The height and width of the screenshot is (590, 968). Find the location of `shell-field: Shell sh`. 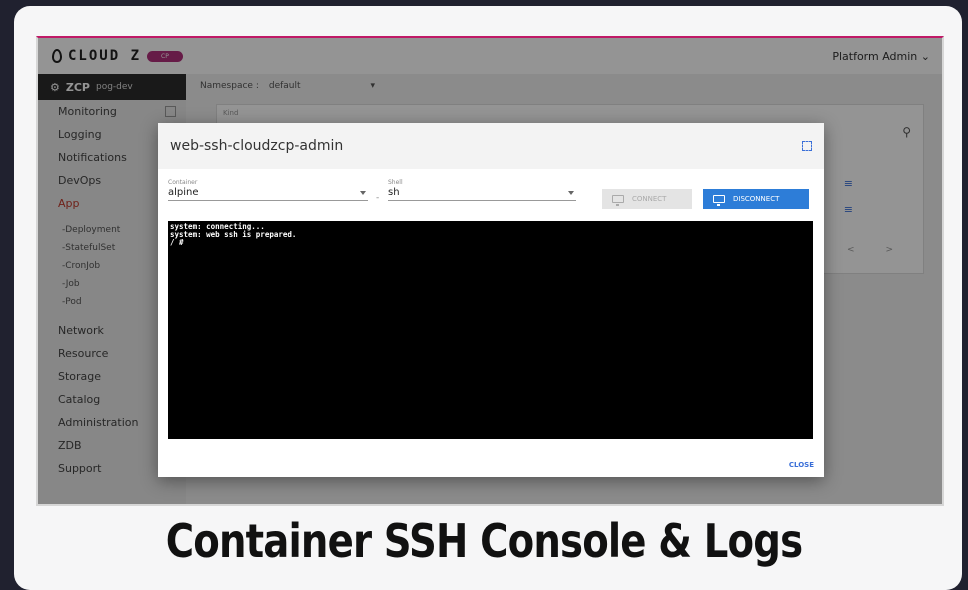

shell-field: Shell sh is located at coordinates (482, 190).